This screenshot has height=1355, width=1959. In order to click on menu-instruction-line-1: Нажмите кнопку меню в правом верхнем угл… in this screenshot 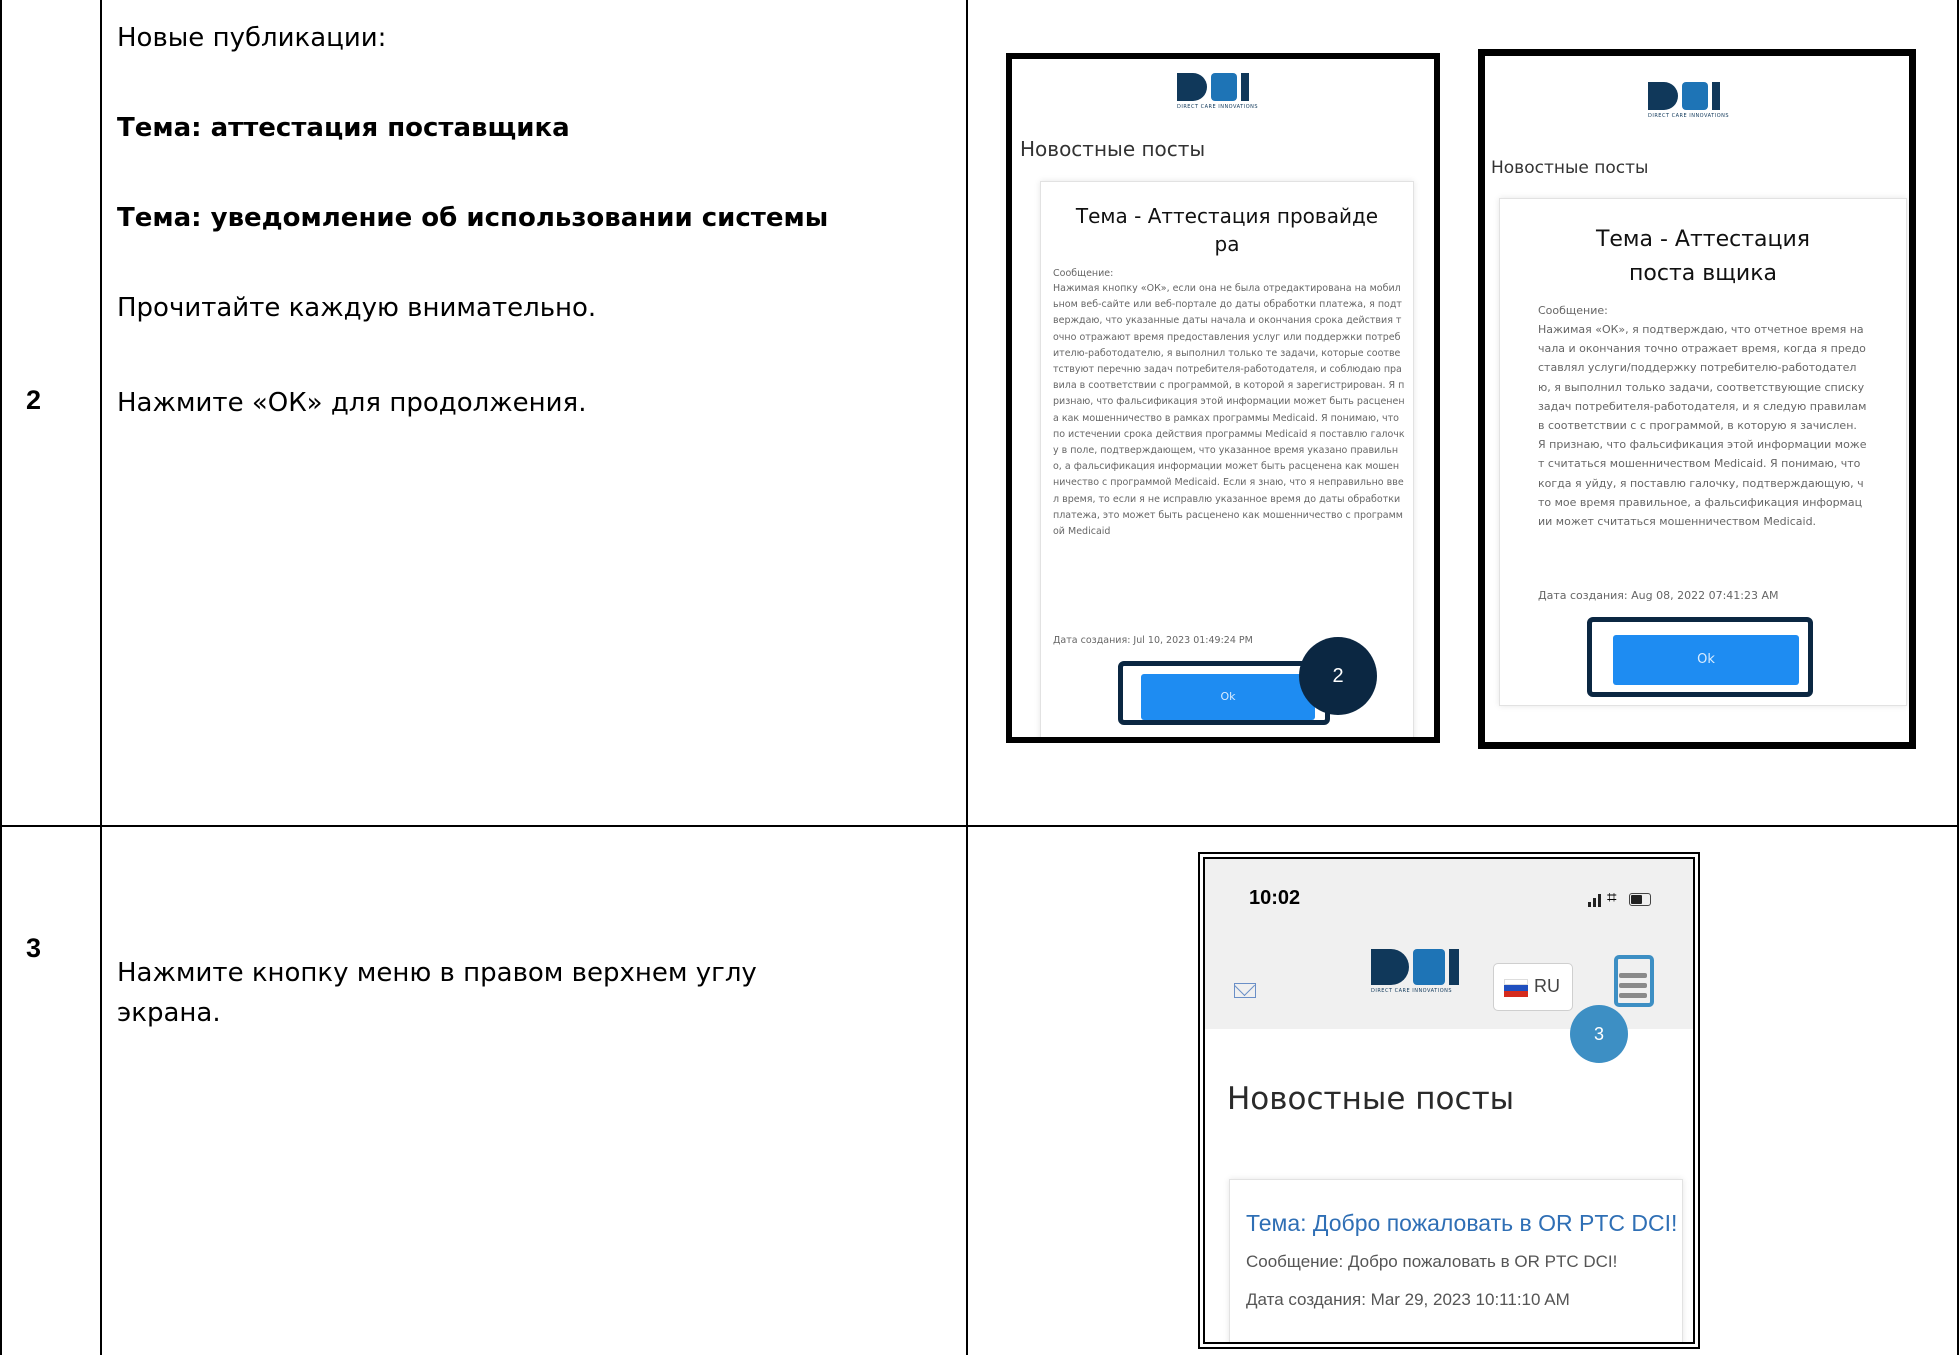, I will do `click(437, 973)`.